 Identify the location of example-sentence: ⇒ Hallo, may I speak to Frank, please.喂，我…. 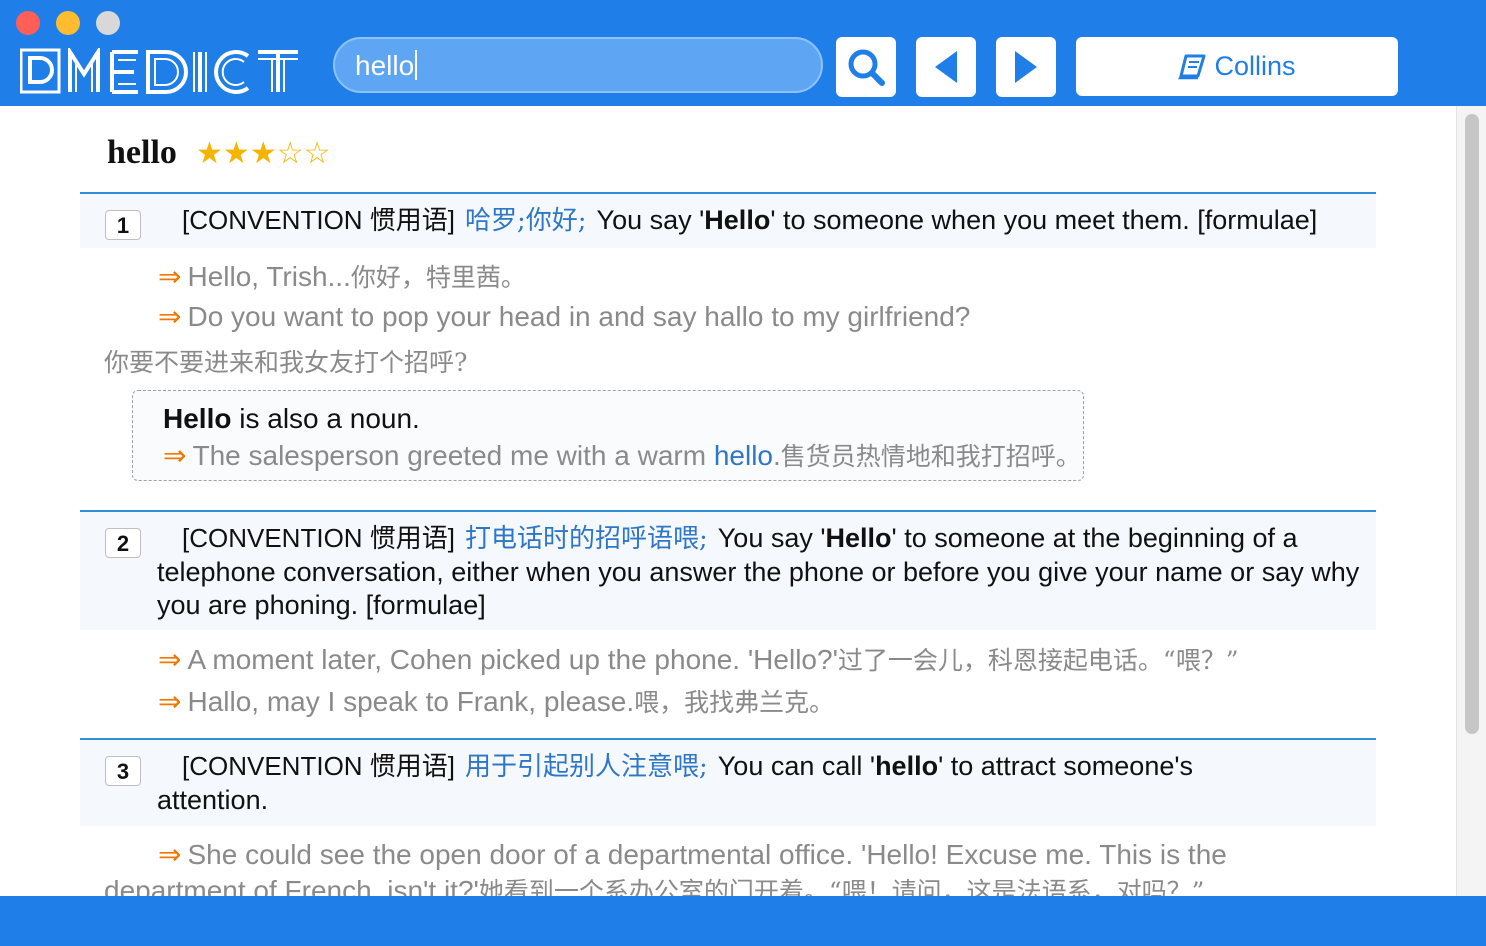
(496, 701).